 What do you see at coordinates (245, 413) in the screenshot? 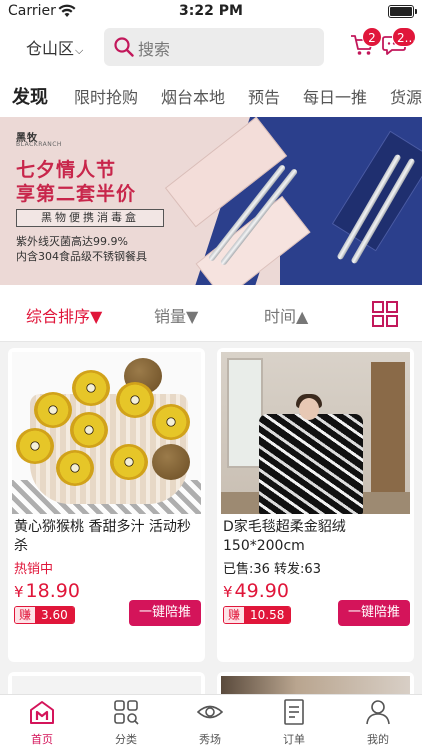
I see `window` at bounding box center [245, 413].